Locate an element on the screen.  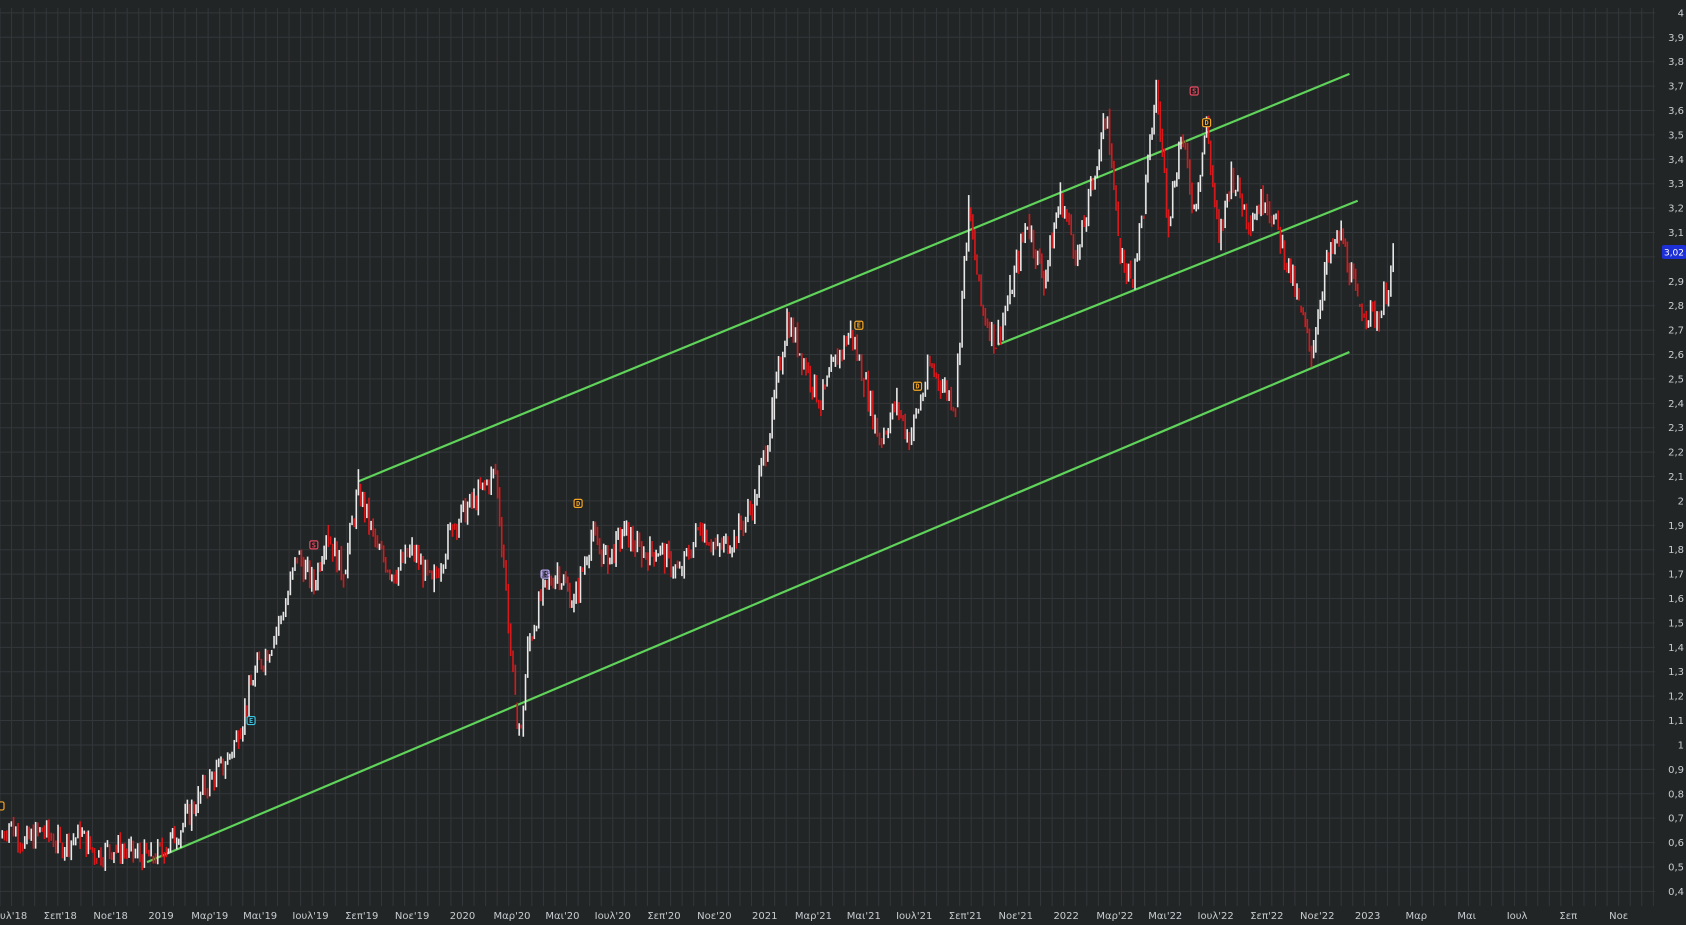
y-tick-label: 0,8 is located at coordinates (1676, 794).